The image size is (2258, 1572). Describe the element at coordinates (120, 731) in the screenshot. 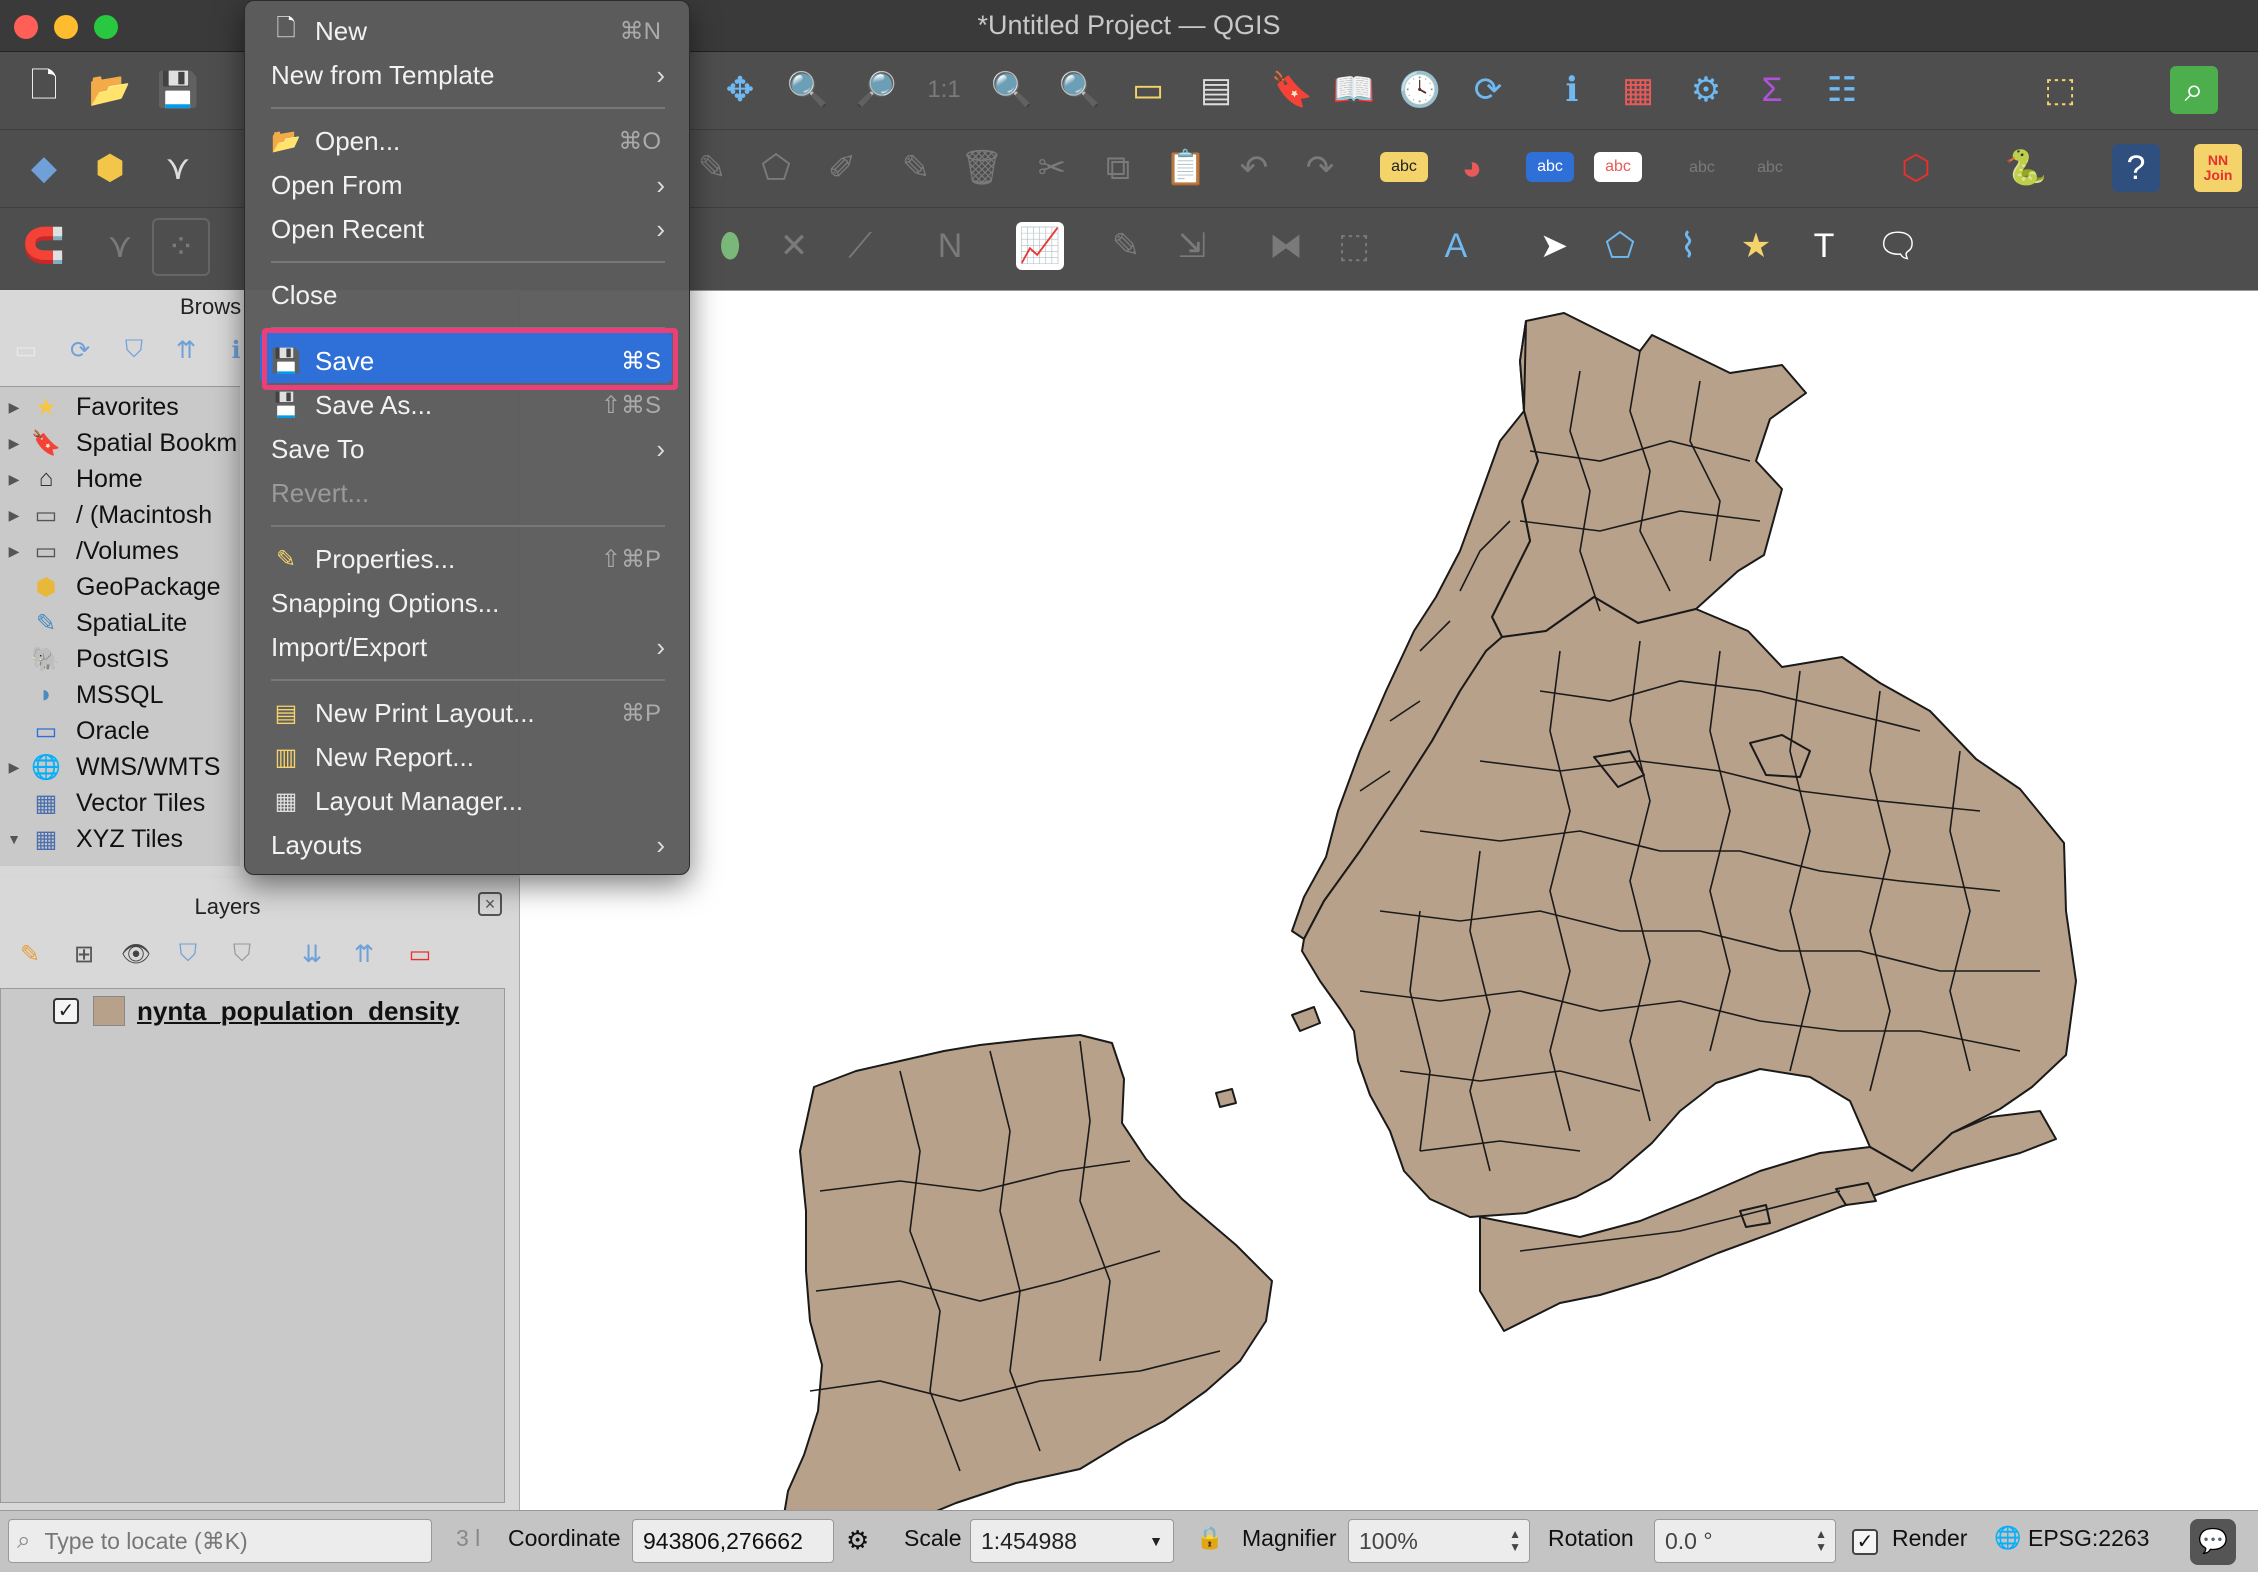

I see `browser-item: ▭ Oracle` at that location.